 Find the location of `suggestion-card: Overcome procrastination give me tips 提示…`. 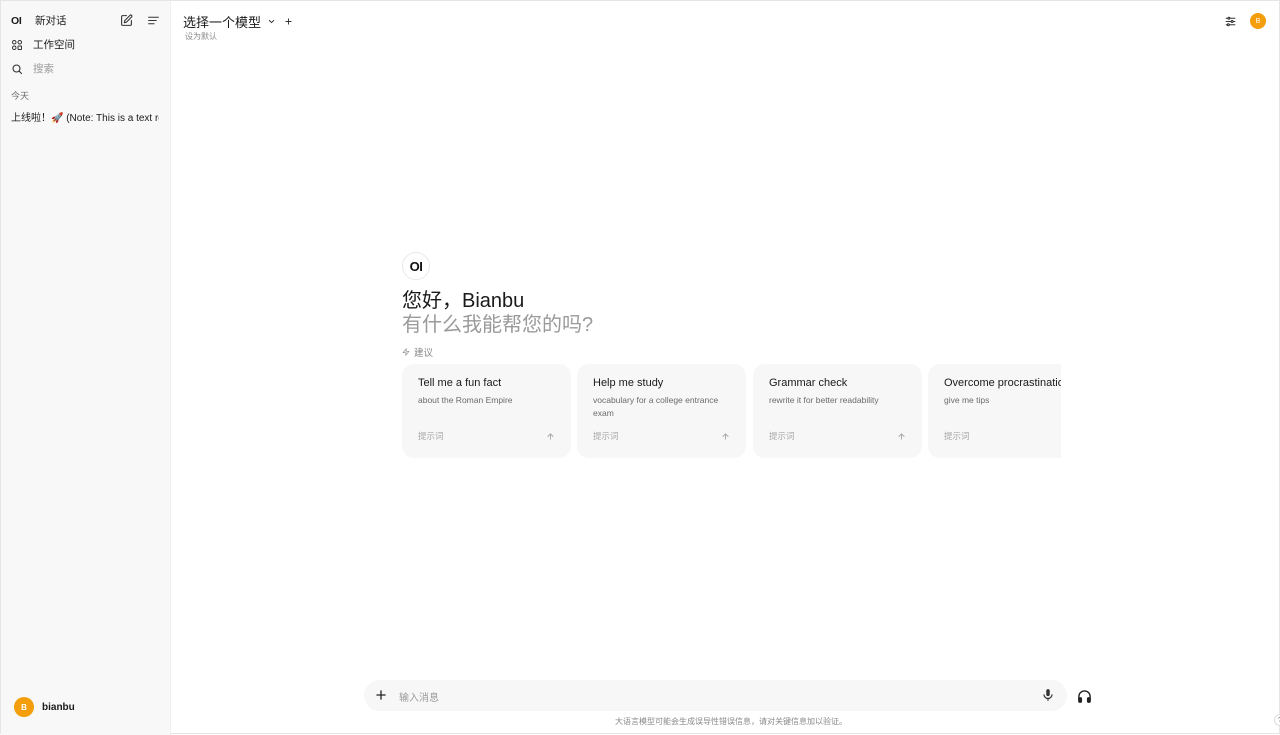

suggestion-card: Overcome procrastination give me tips 提示… is located at coordinates (994, 411).